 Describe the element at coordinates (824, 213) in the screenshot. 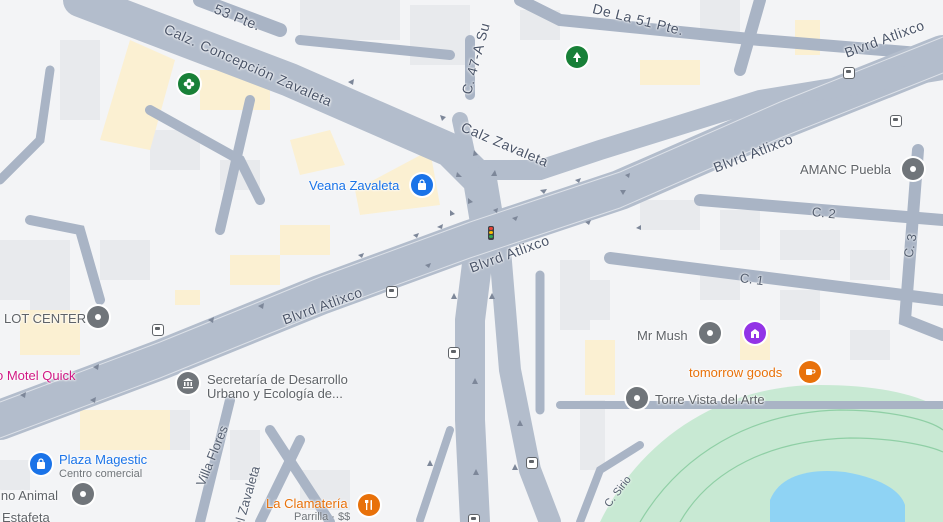

I see `road-label-calle-2: C. 2` at that location.